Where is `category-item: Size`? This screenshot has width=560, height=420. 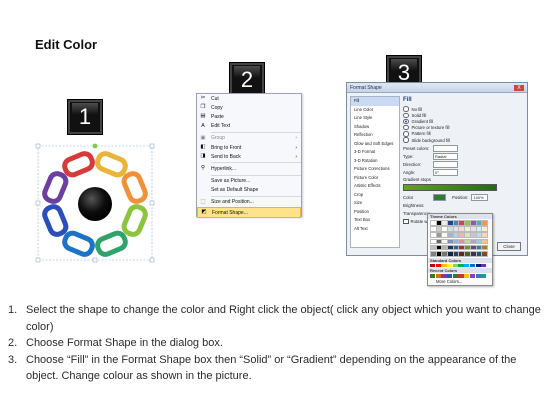 category-item: Size is located at coordinates (375, 203).